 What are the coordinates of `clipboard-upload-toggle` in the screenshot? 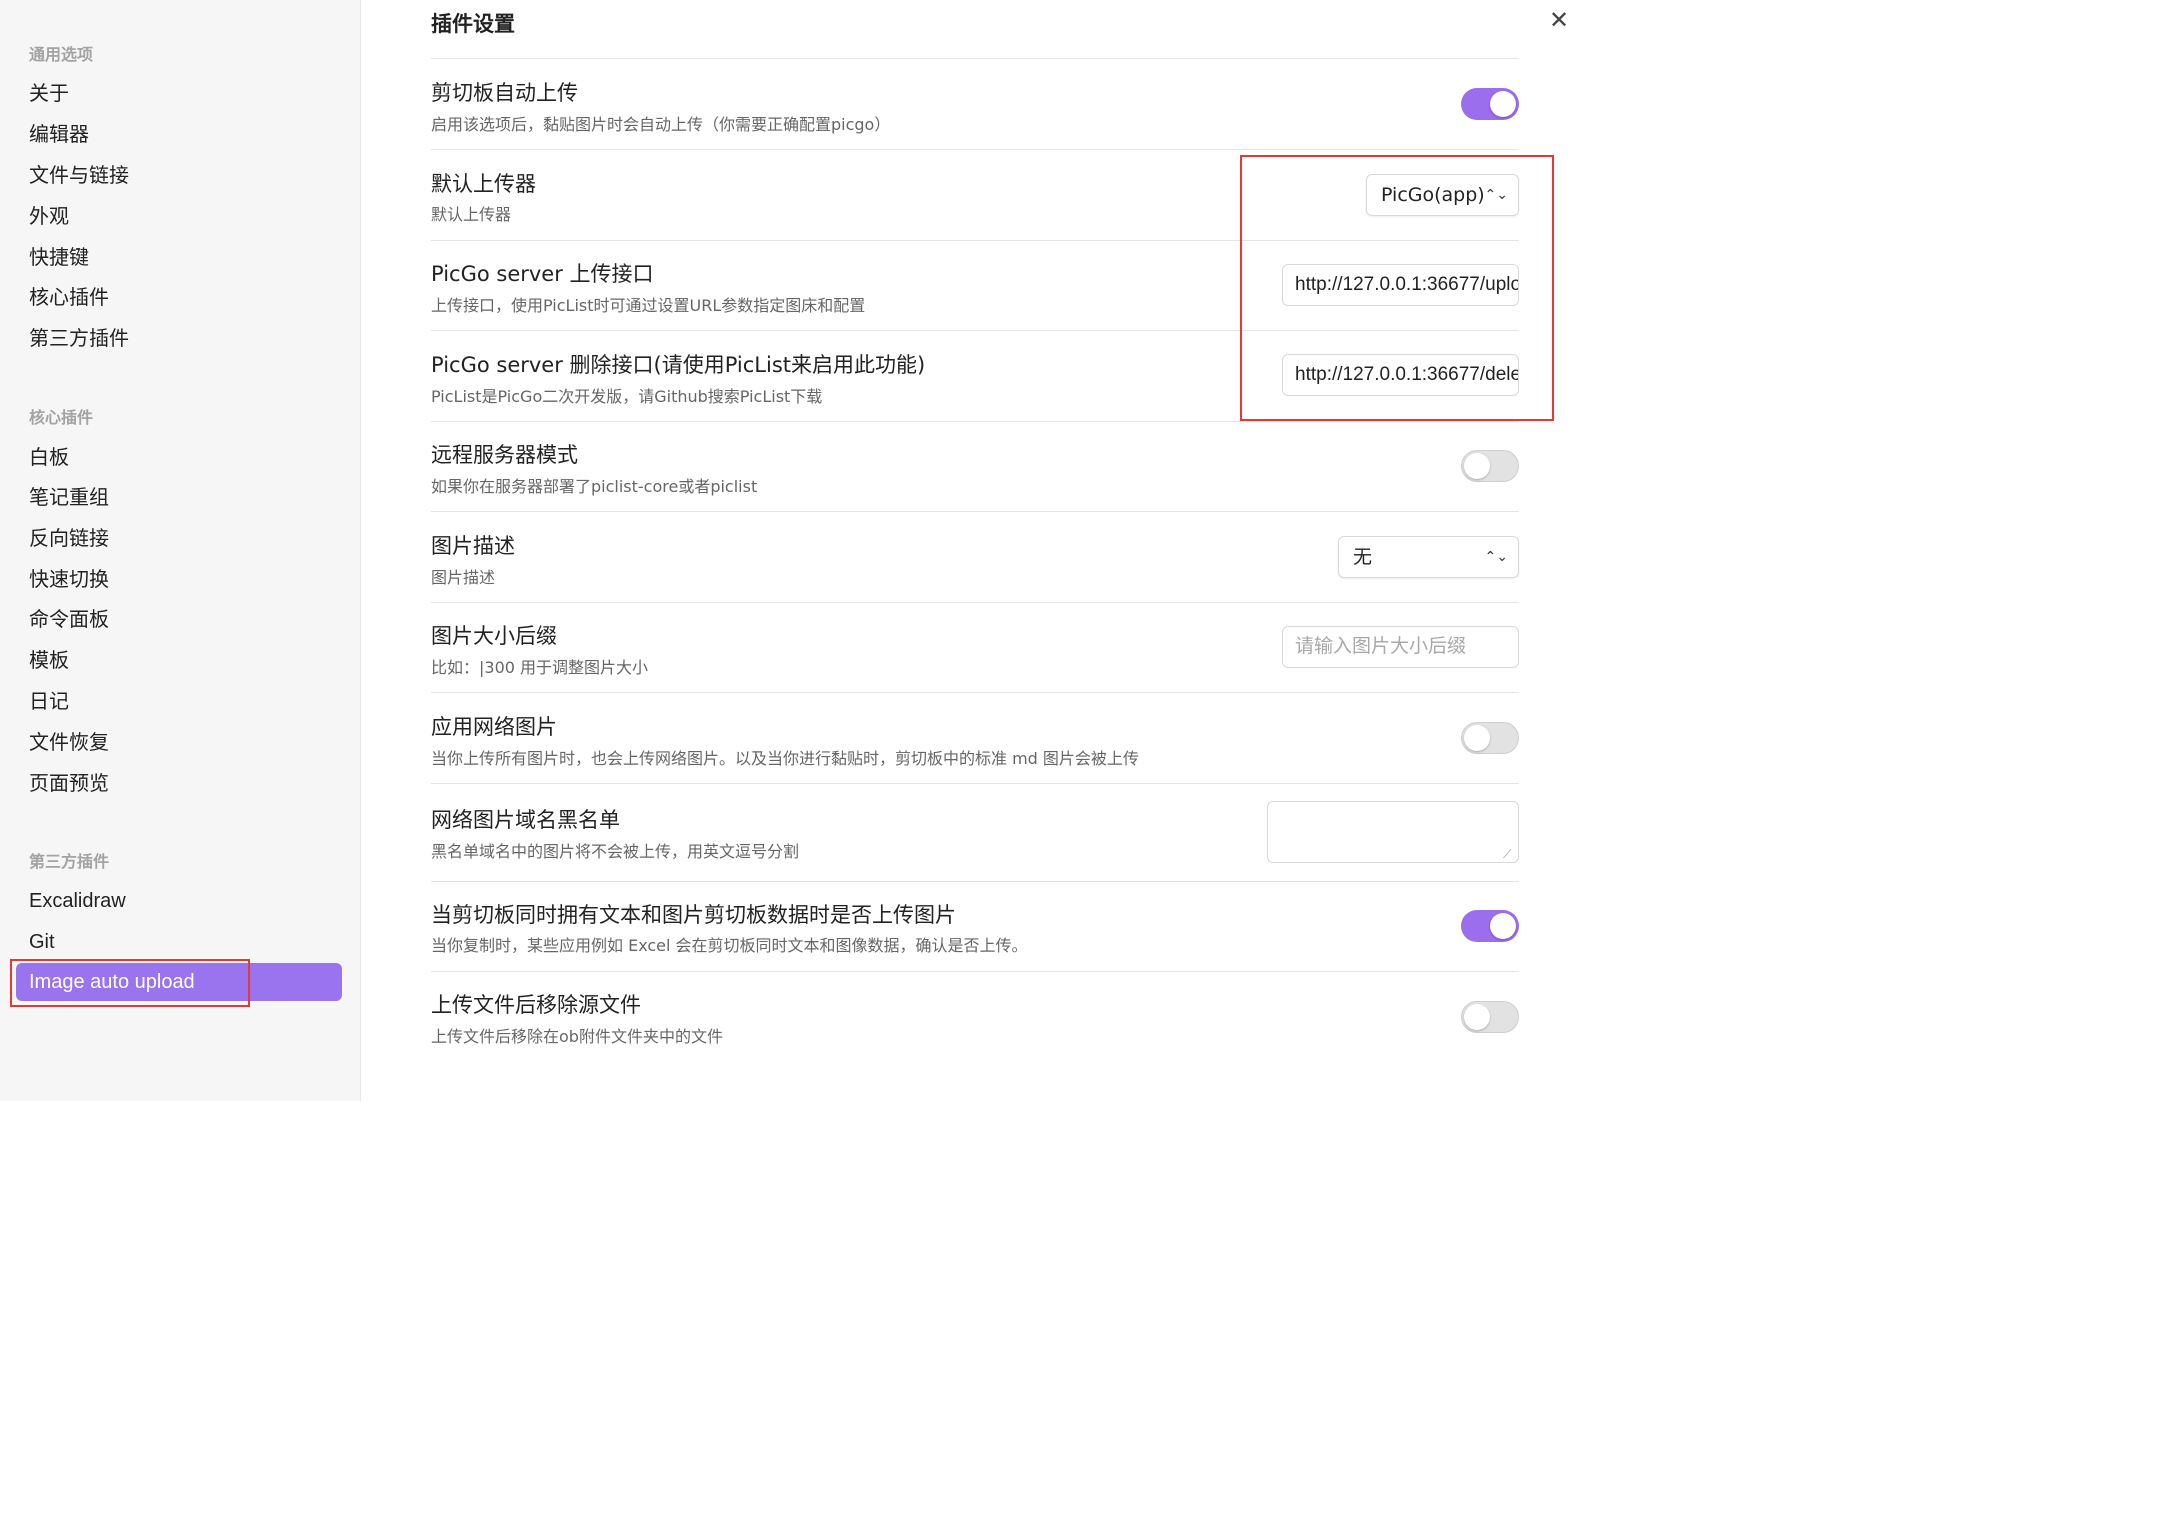 It's located at (1490, 104).